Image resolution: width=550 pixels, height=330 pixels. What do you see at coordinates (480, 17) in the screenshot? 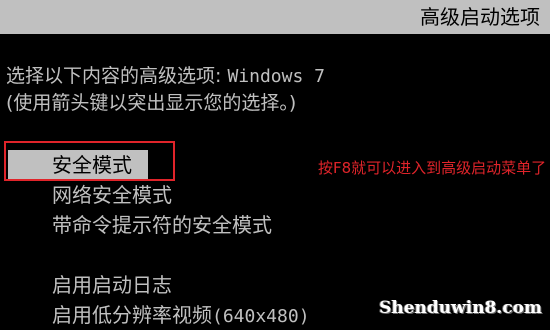
I see `window-title: 高级启动选项` at bounding box center [480, 17].